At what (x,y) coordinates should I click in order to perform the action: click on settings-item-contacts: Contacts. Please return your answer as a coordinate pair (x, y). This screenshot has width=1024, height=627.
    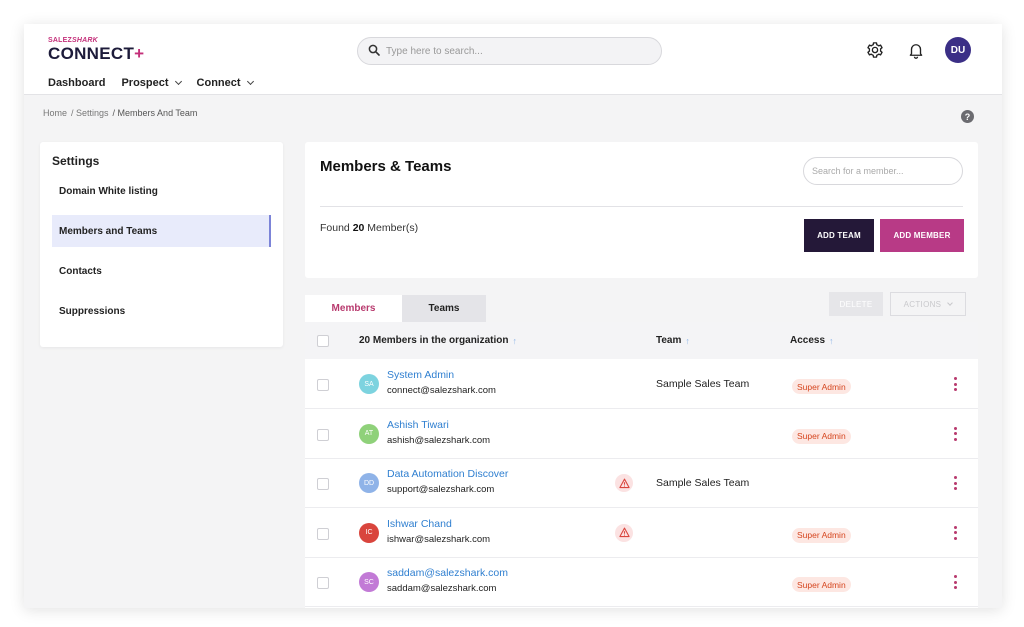
    Looking at the image, I should click on (161, 271).